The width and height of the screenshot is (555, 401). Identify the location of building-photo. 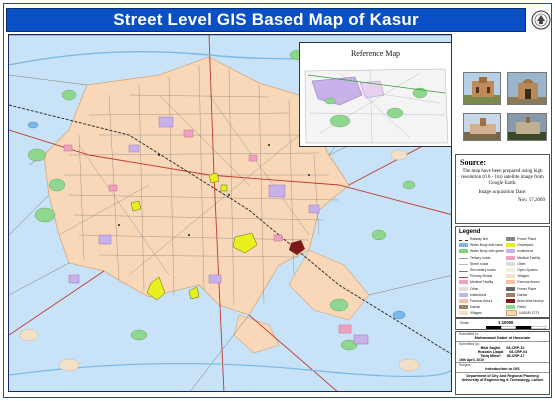
(482, 88).